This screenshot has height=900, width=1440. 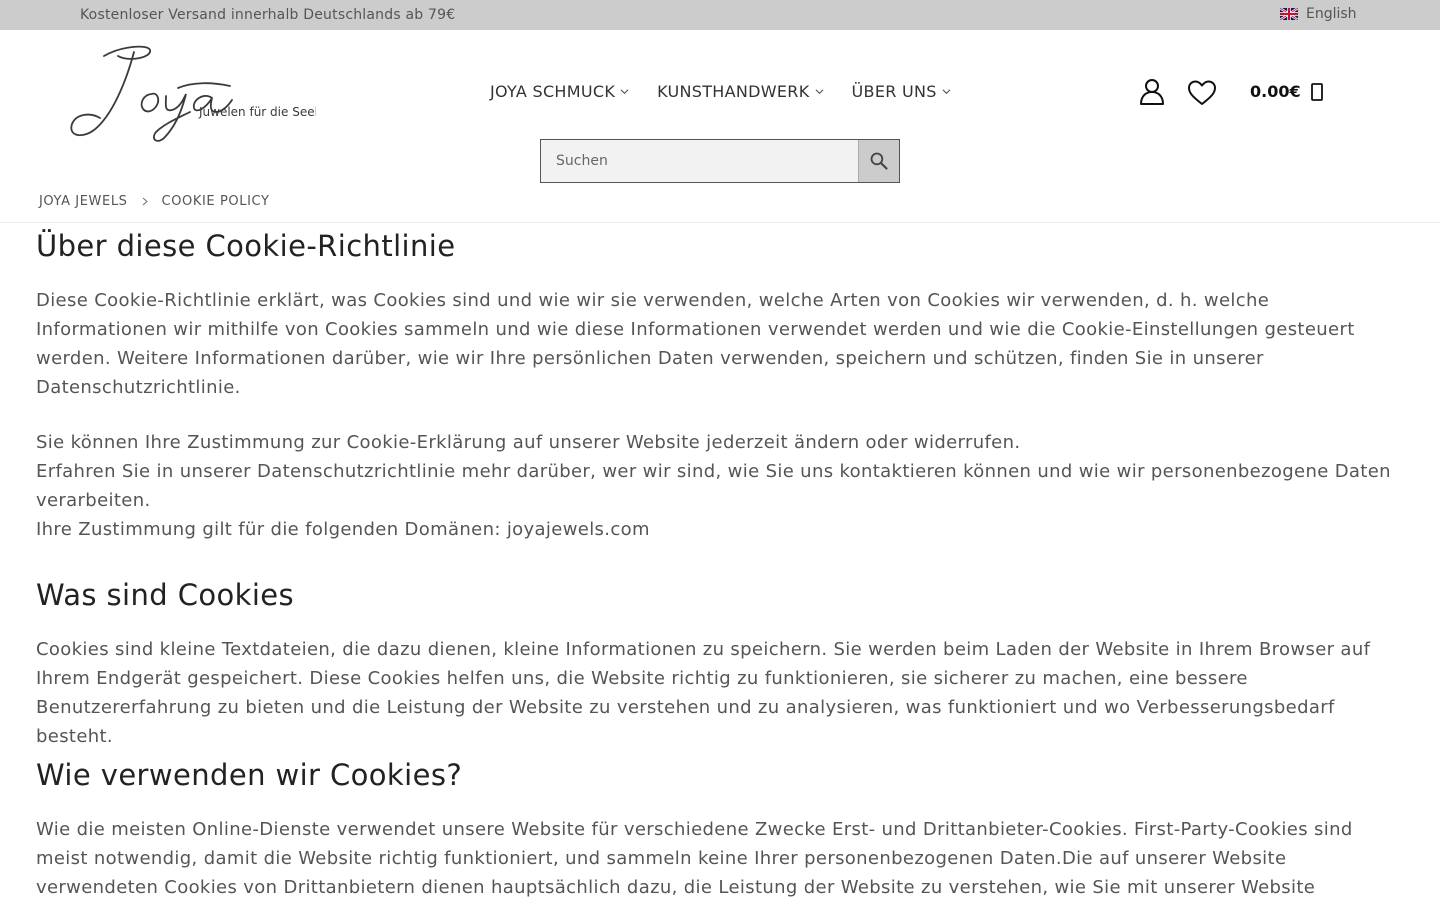 What do you see at coordinates (1275, 91) in the screenshot?
I see `cart-total: 0.00€` at bounding box center [1275, 91].